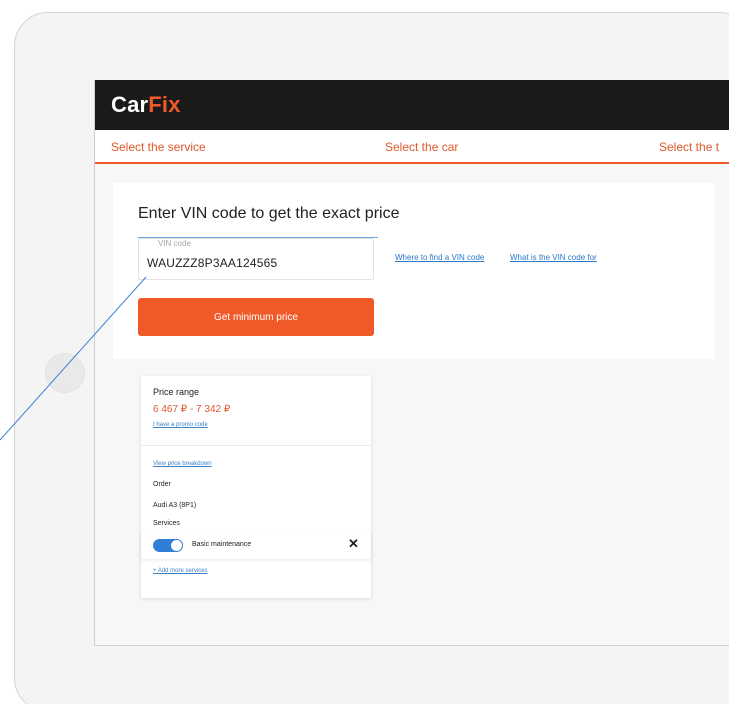 The width and height of the screenshot is (729, 704). What do you see at coordinates (162, 484) in the screenshot?
I see `order-label: Order` at bounding box center [162, 484].